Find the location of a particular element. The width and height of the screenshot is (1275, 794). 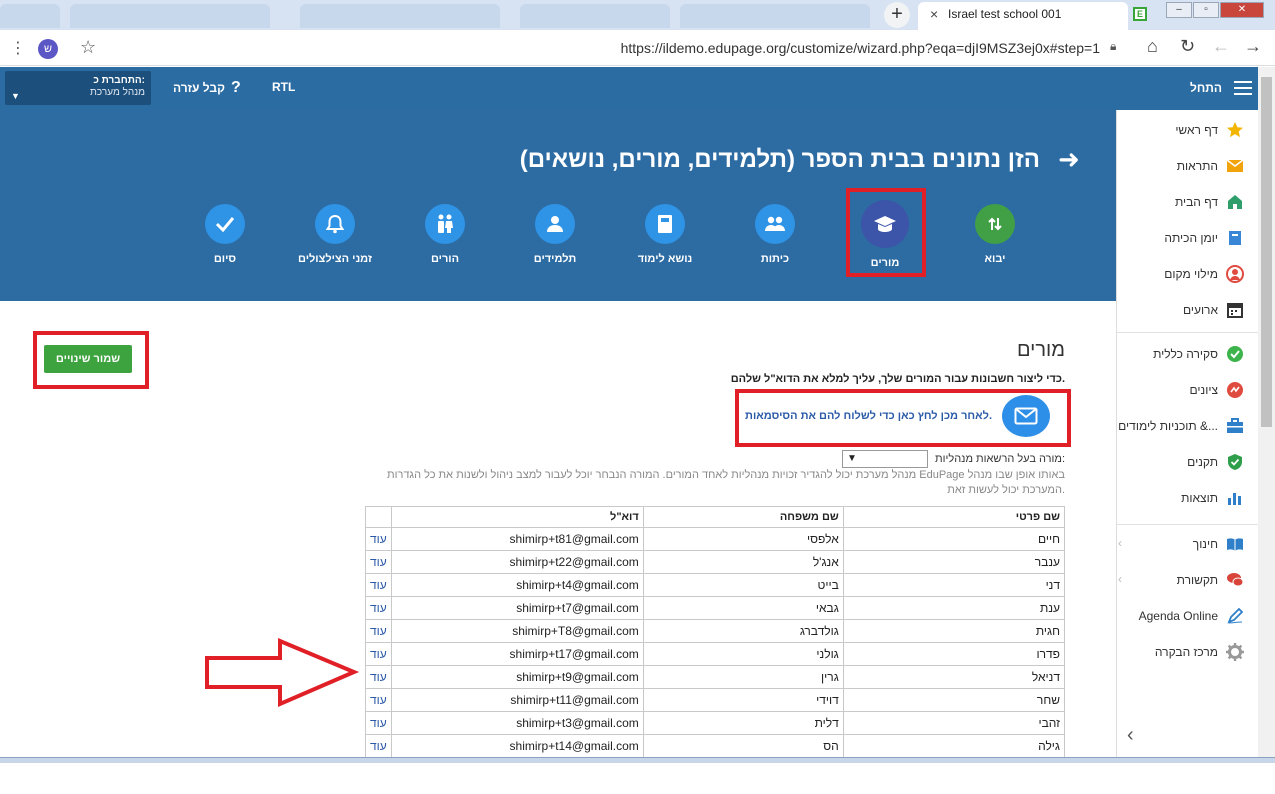

email-cell: shimirp+t17@gmail.com is located at coordinates (517, 654).